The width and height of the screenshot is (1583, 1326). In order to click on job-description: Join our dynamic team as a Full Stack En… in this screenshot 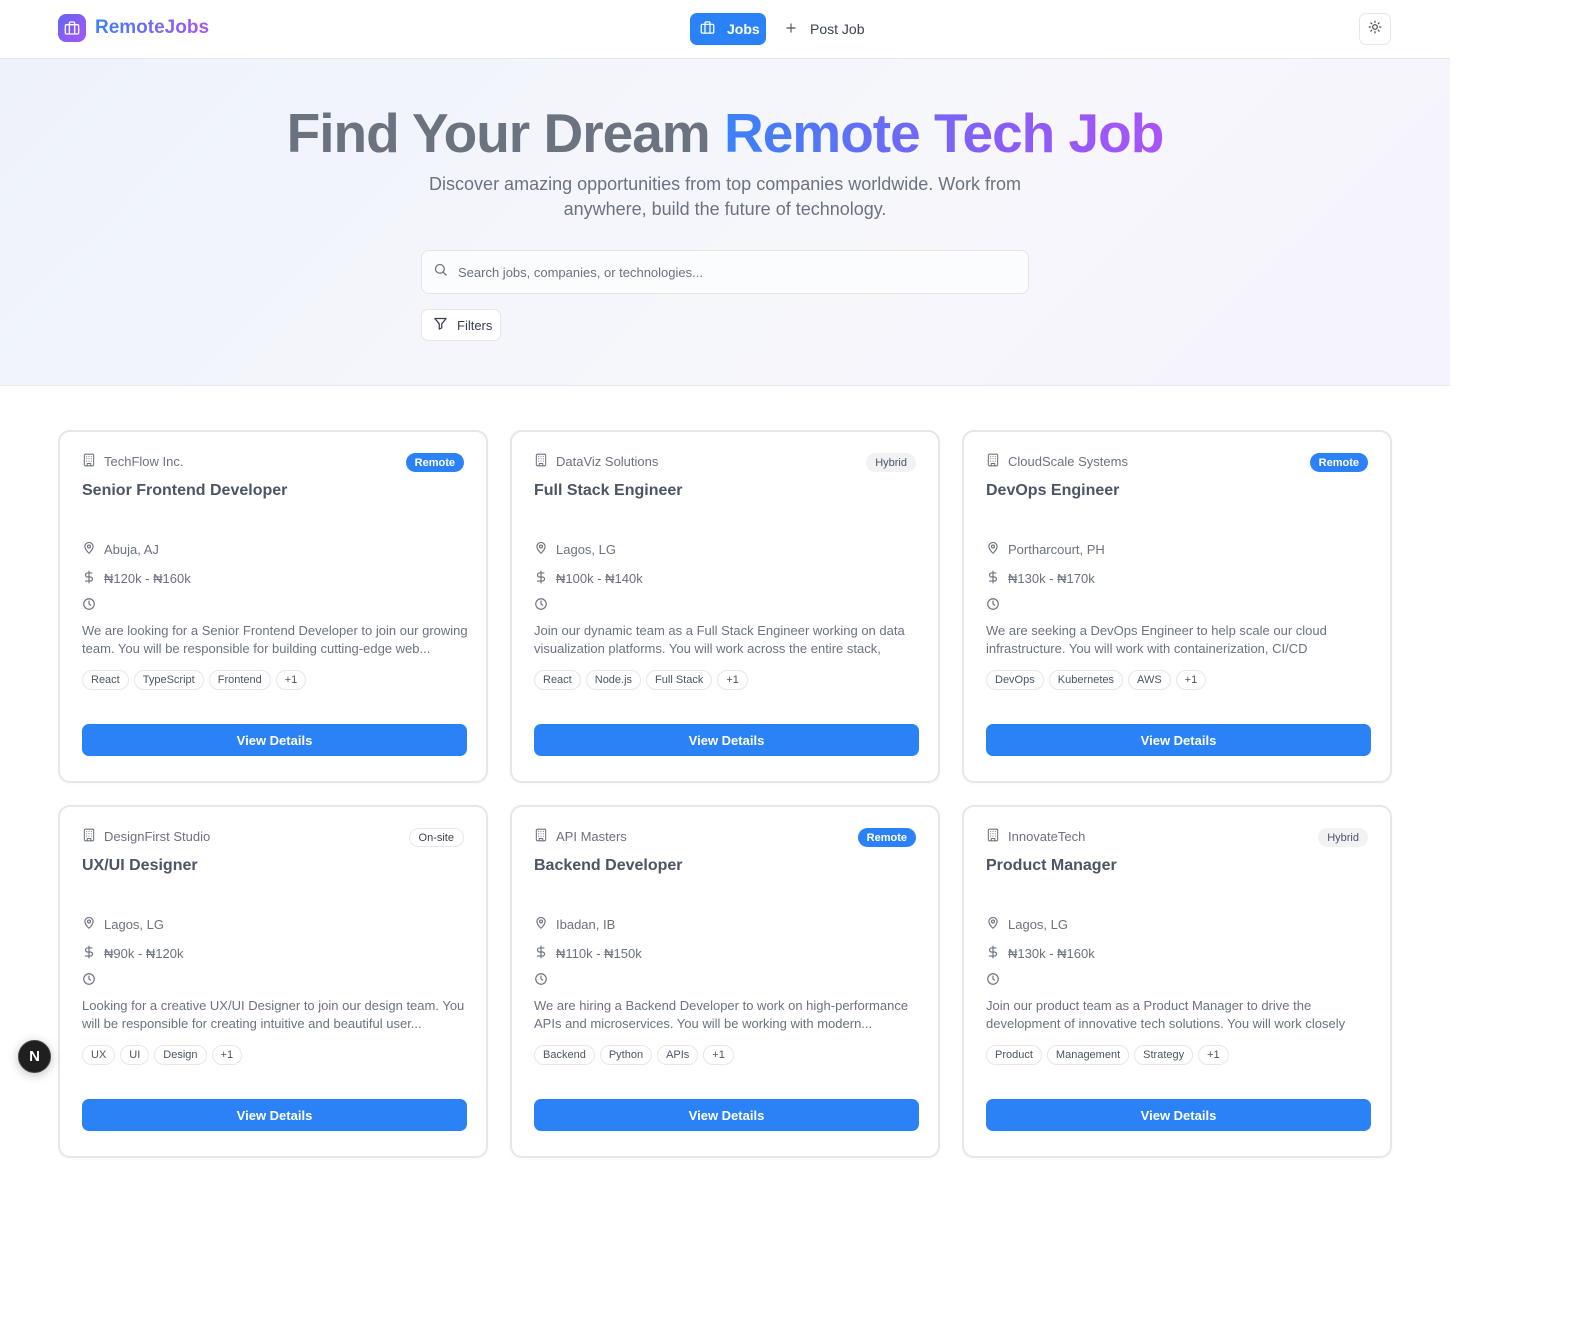, I will do `click(719, 639)`.